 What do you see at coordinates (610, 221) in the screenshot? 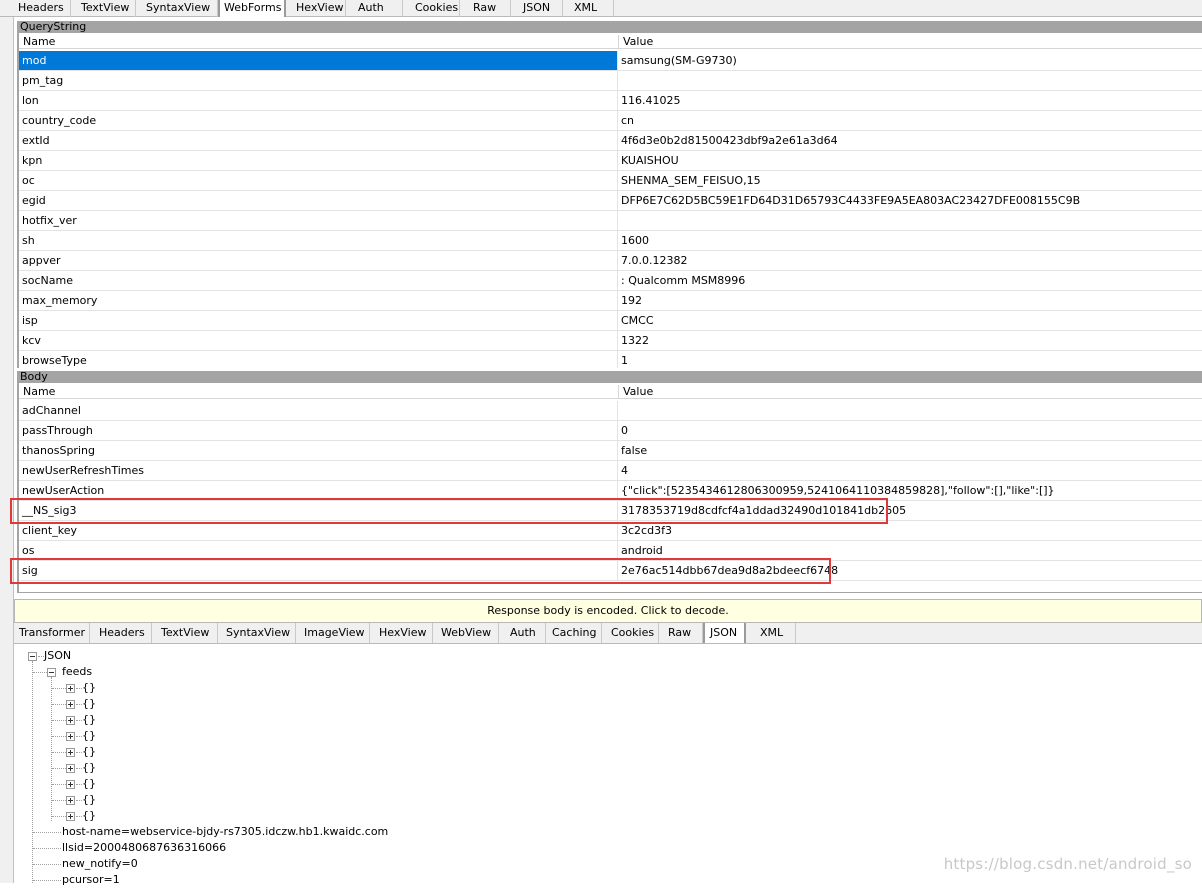
I see `querystring-row: hotfix_ver` at bounding box center [610, 221].